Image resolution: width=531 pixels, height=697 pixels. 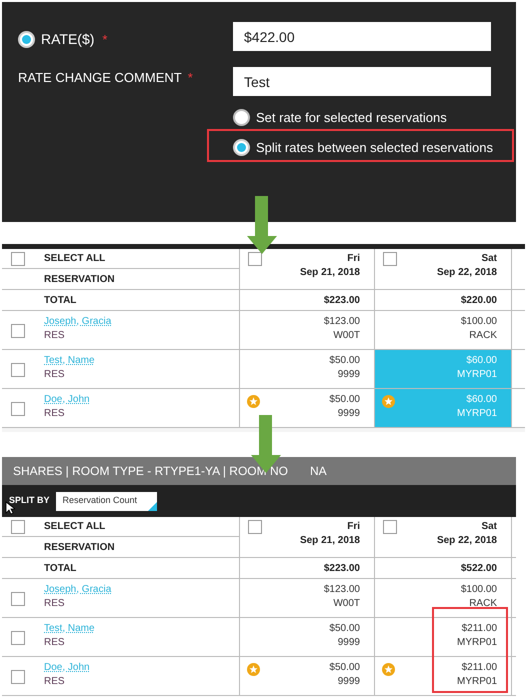 What do you see at coordinates (100, 78) in the screenshot?
I see `field-label: RATE CHANGE COMMENT` at bounding box center [100, 78].